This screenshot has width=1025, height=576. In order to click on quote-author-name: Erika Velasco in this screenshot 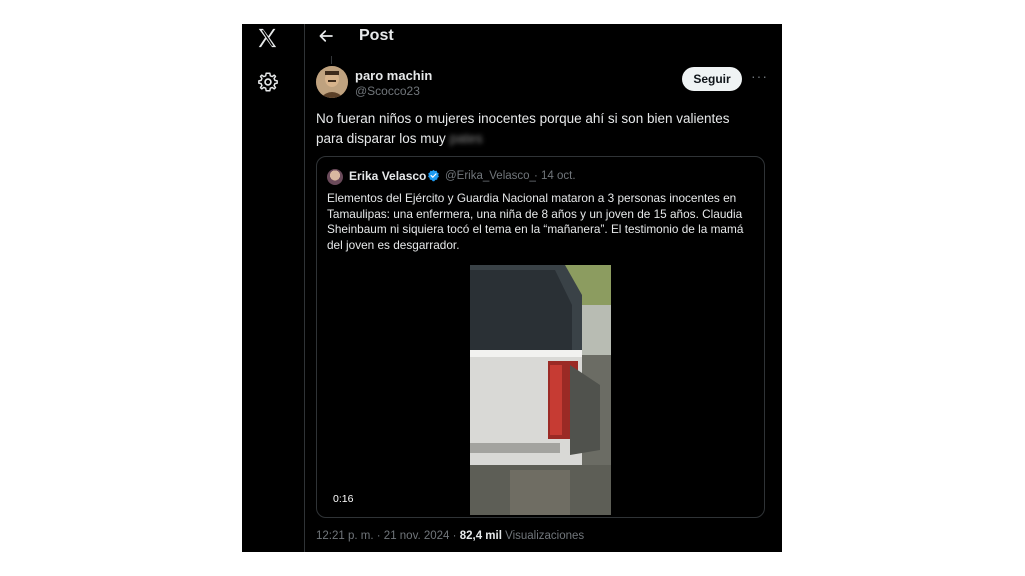, I will do `click(387, 176)`.